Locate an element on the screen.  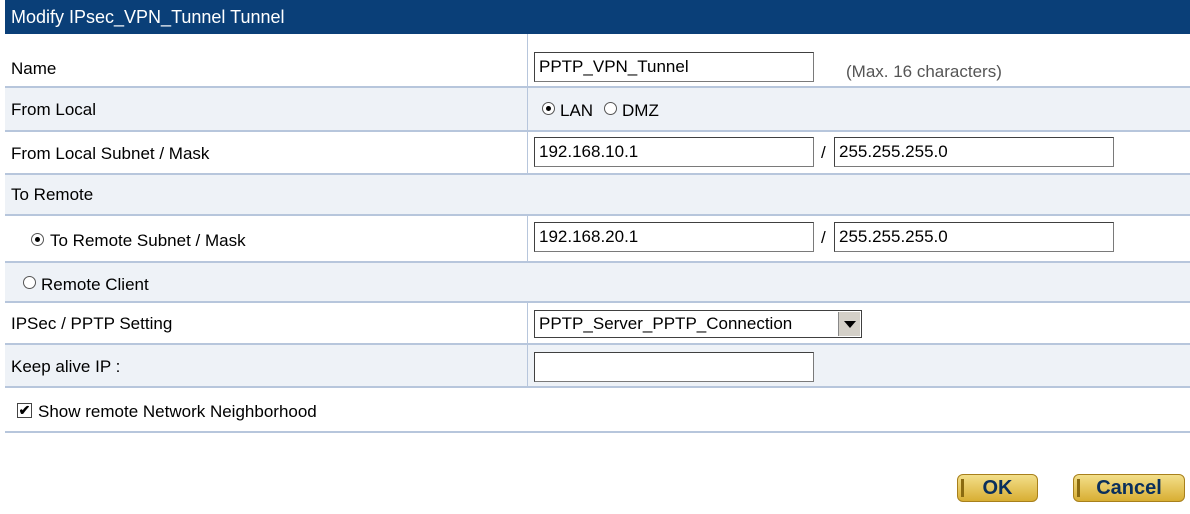
ipsec-pptp-label: IPSec / PPTP Setting is located at coordinates (92, 323).